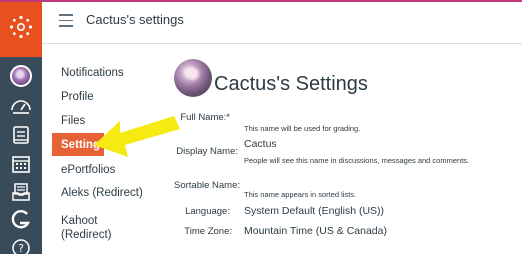 Image resolution: width=522 pixels, height=254 pixels. Describe the element at coordinates (108, 170) in the screenshot. I see `nav-item-eportfolios: ePortfolios` at that location.